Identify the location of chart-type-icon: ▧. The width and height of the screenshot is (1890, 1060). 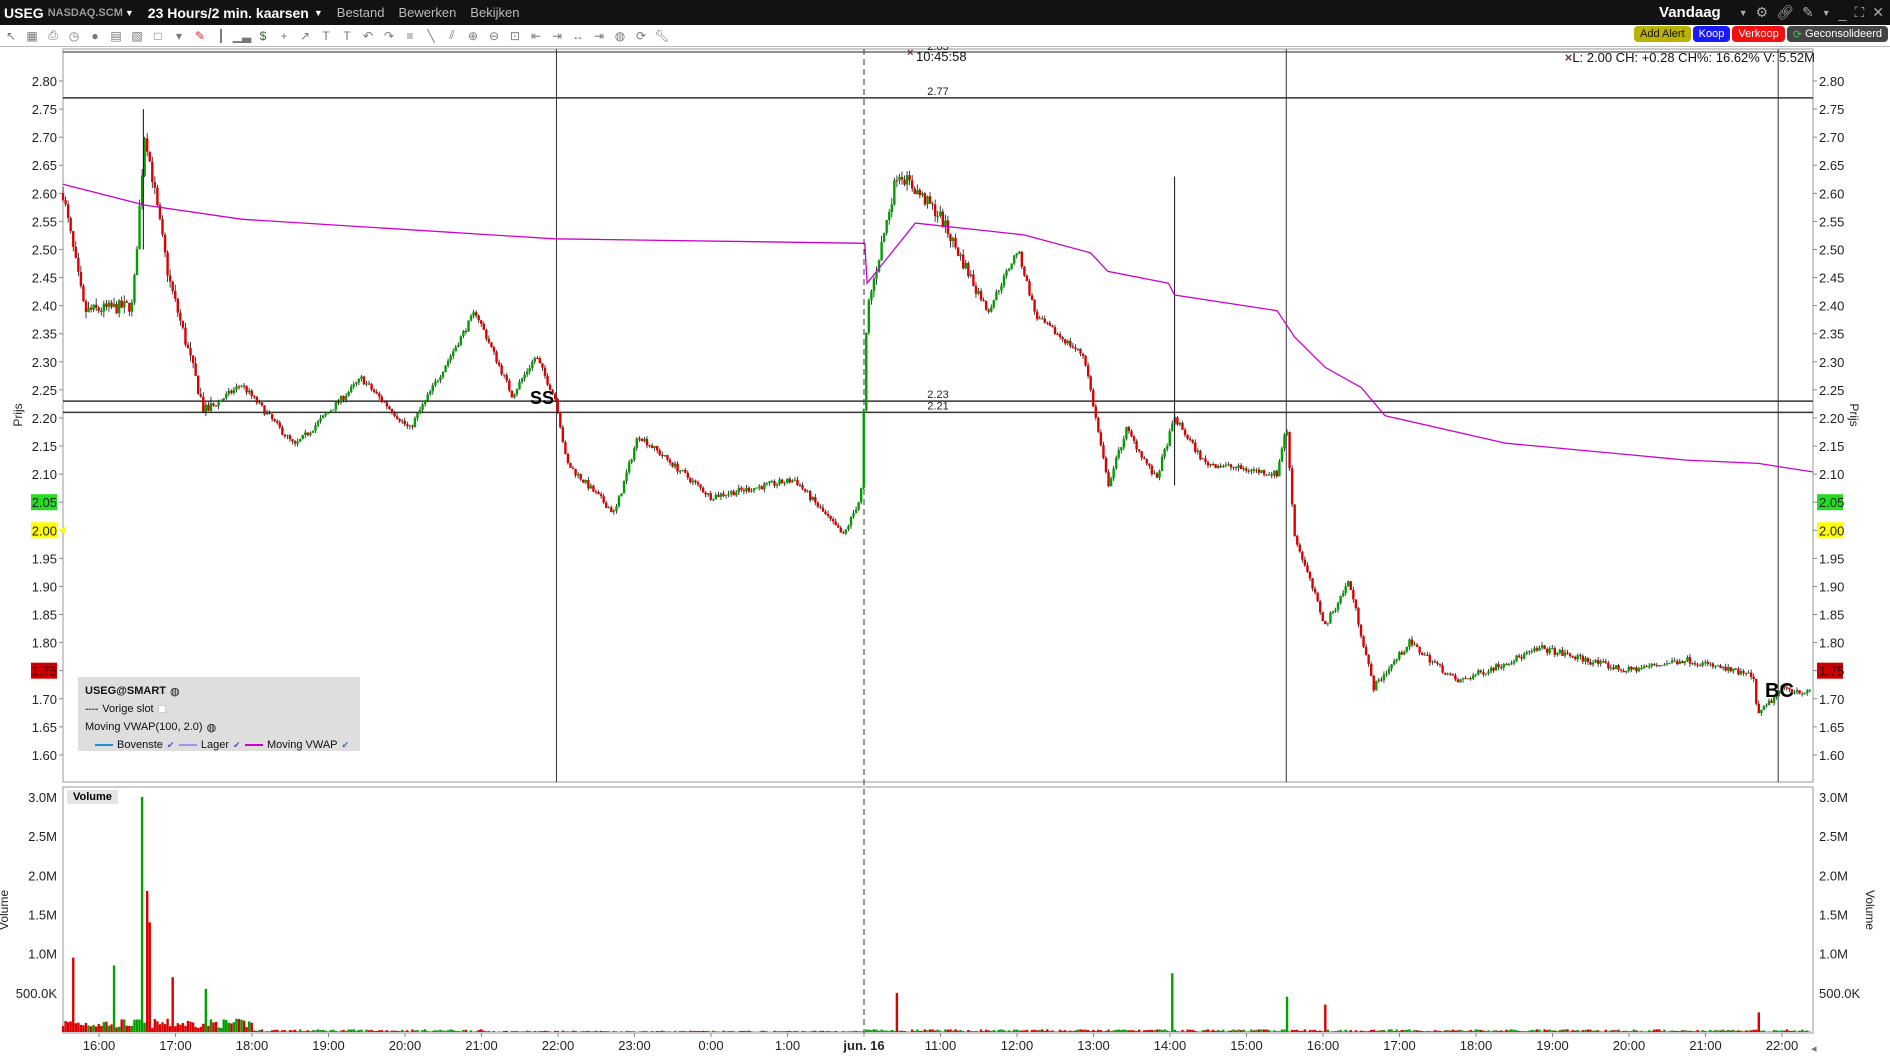
(137, 36).